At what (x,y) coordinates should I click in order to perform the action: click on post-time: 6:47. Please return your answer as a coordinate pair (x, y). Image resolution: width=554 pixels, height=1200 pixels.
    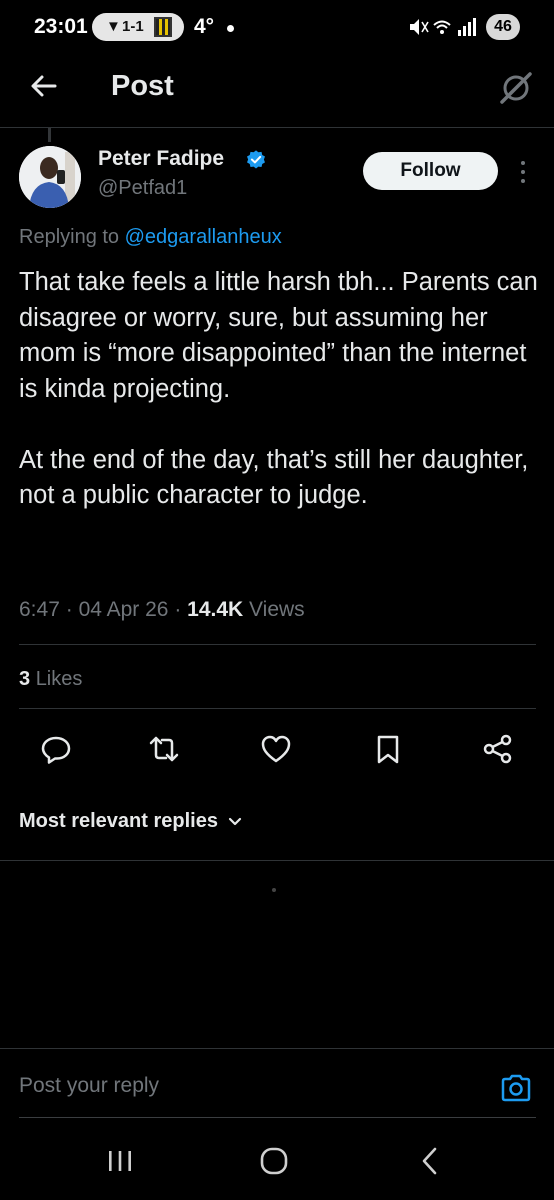
    Looking at the image, I should click on (39, 609).